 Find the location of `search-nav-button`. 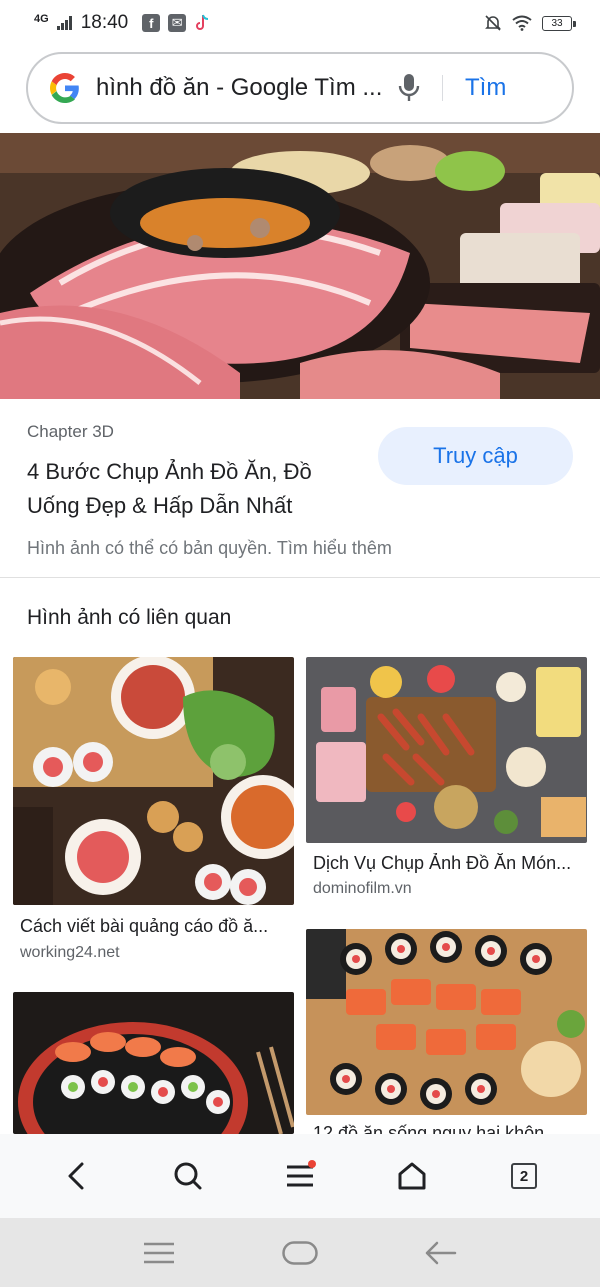

search-nav-button is located at coordinates (188, 1176).